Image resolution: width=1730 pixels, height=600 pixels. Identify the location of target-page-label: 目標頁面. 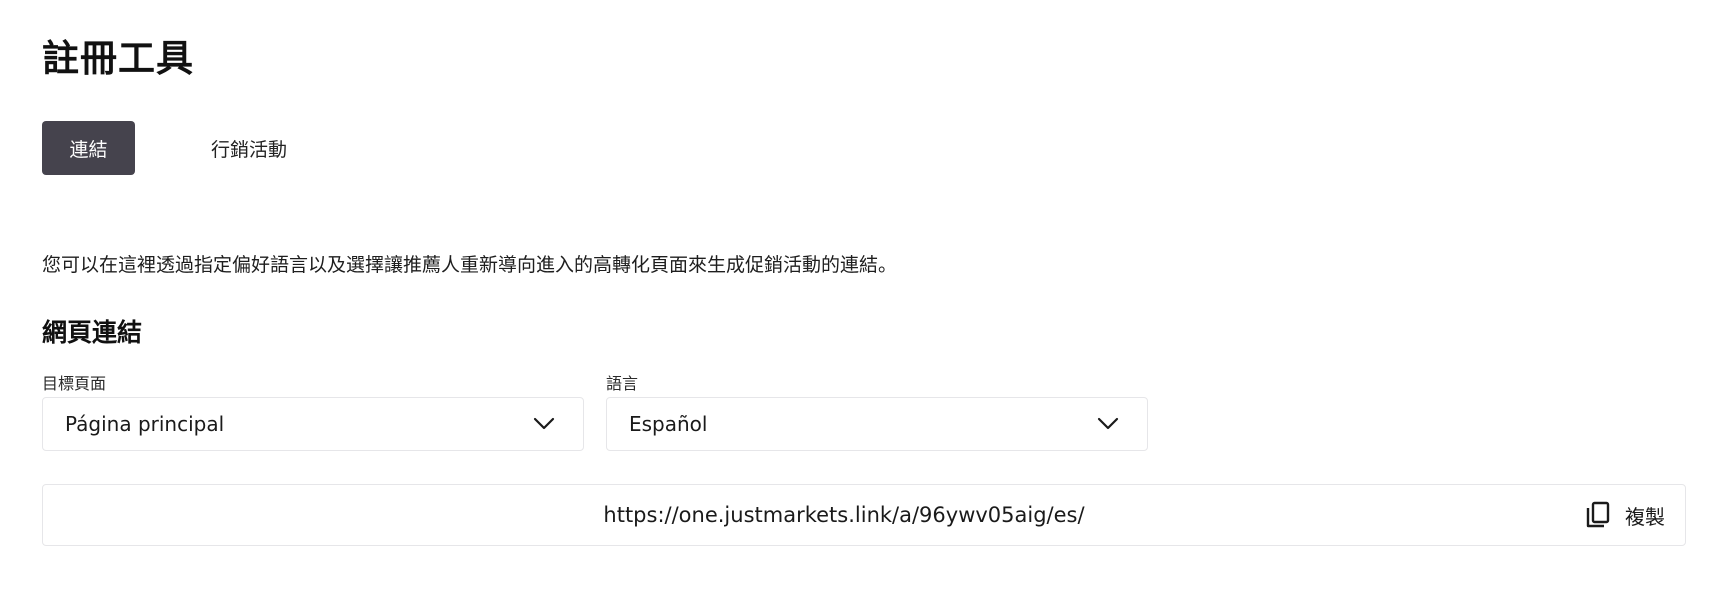
(74, 383).